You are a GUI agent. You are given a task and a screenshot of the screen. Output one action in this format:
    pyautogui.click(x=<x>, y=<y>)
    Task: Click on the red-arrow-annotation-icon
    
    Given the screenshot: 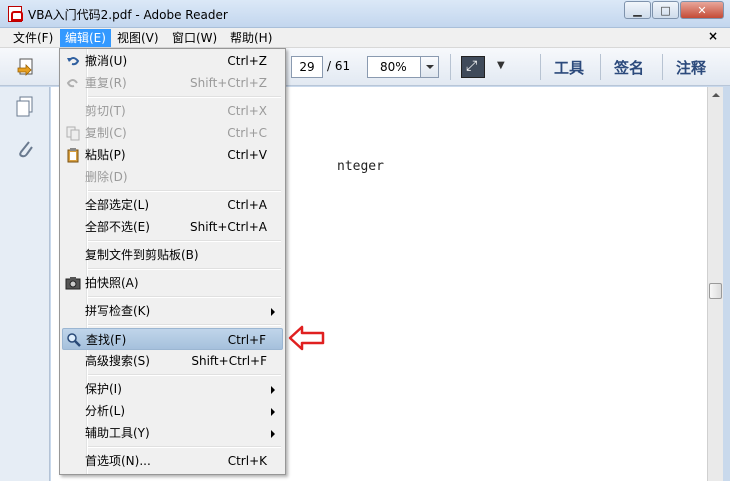 What is the action you would take?
    pyautogui.click(x=306, y=338)
    